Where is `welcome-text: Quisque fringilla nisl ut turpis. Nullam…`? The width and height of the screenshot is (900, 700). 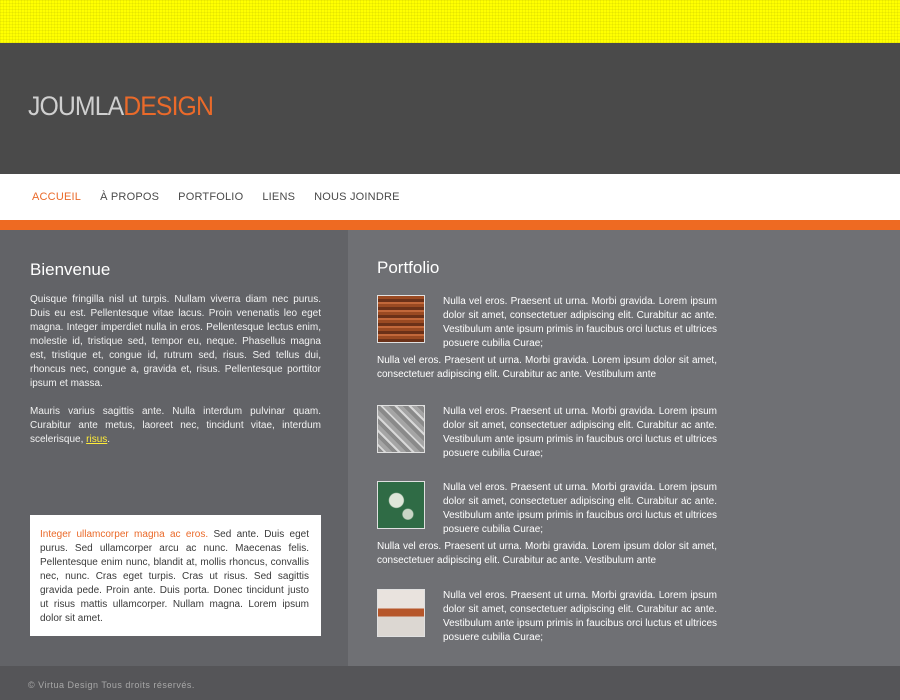 welcome-text: Quisque fringilla nisl ut turpis. Nullam… is located at coordinates (175, 377).